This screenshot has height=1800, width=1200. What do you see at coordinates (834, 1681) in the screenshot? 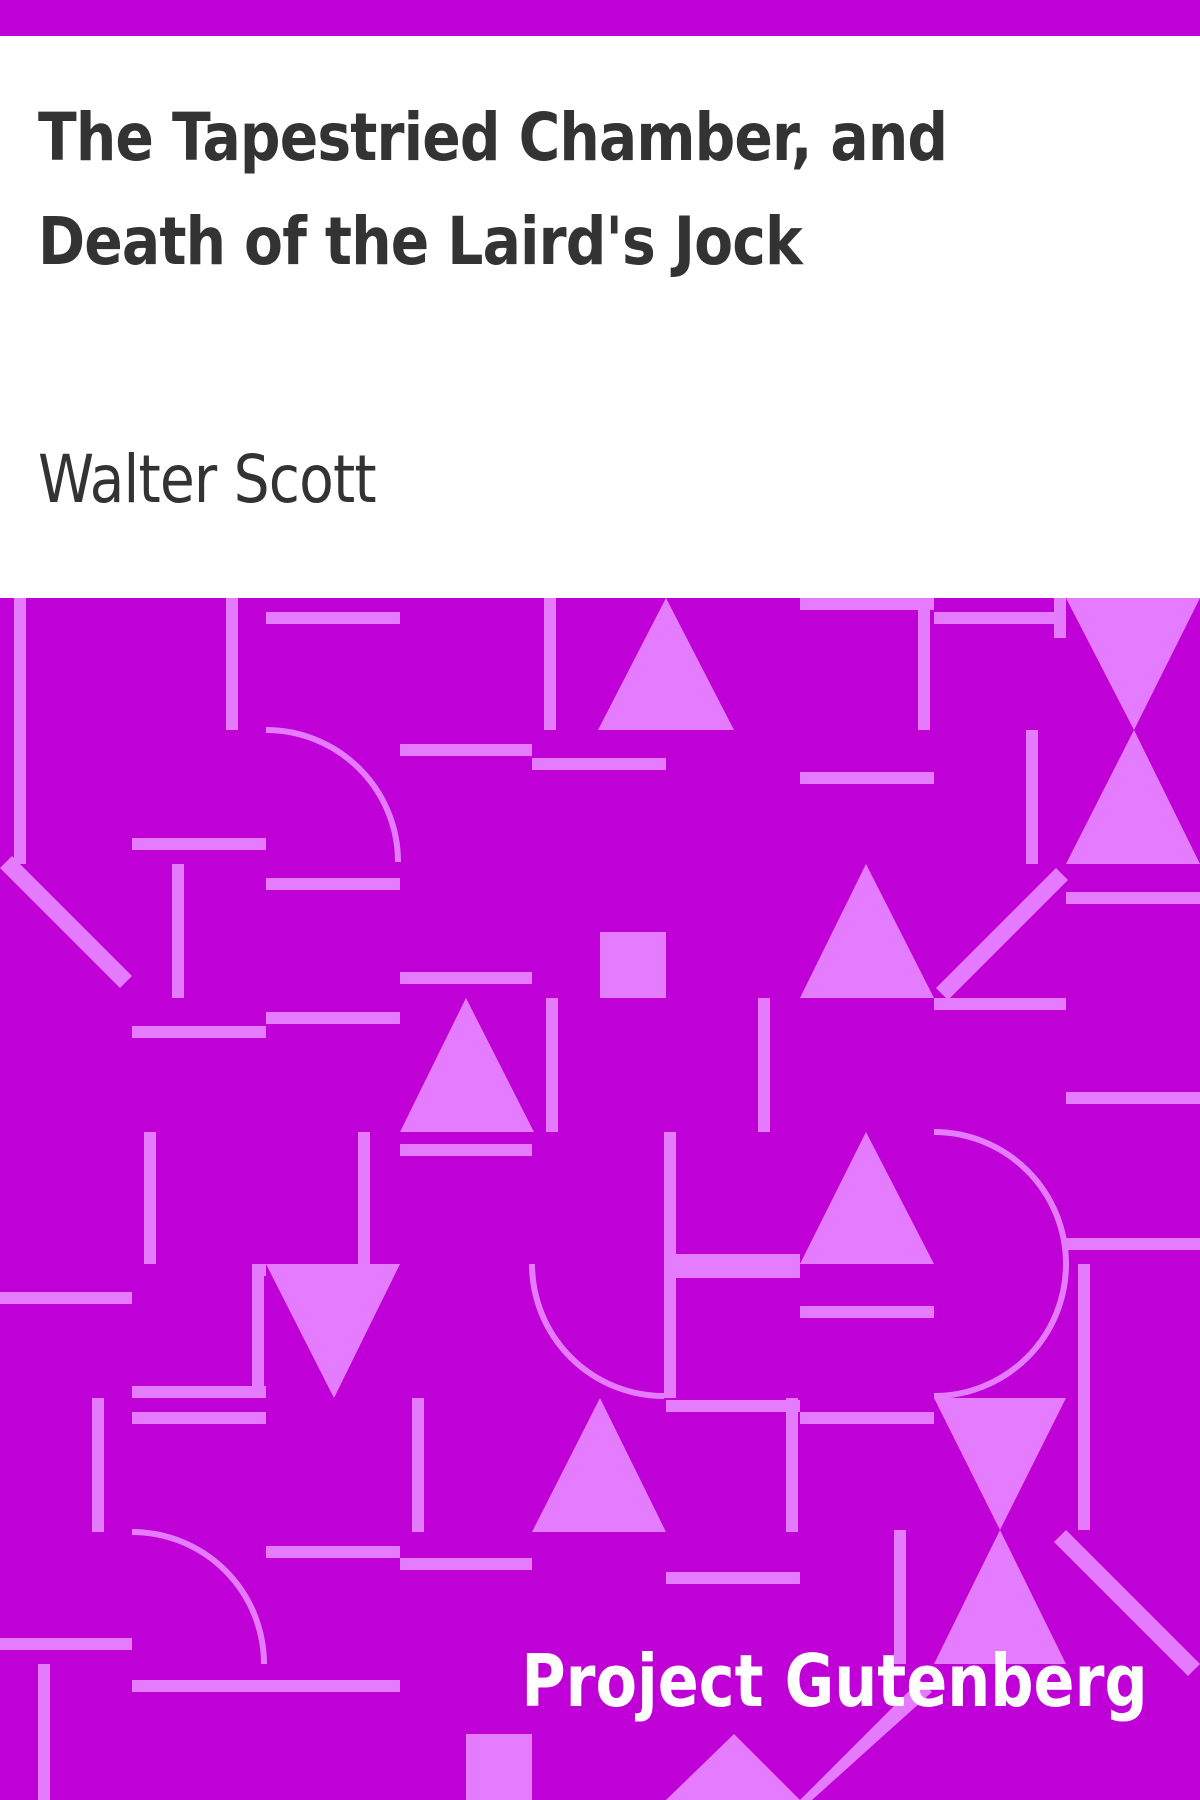
I see `publisher-logo-text: Project Gutenberg` at bounding box center [834, 1681].